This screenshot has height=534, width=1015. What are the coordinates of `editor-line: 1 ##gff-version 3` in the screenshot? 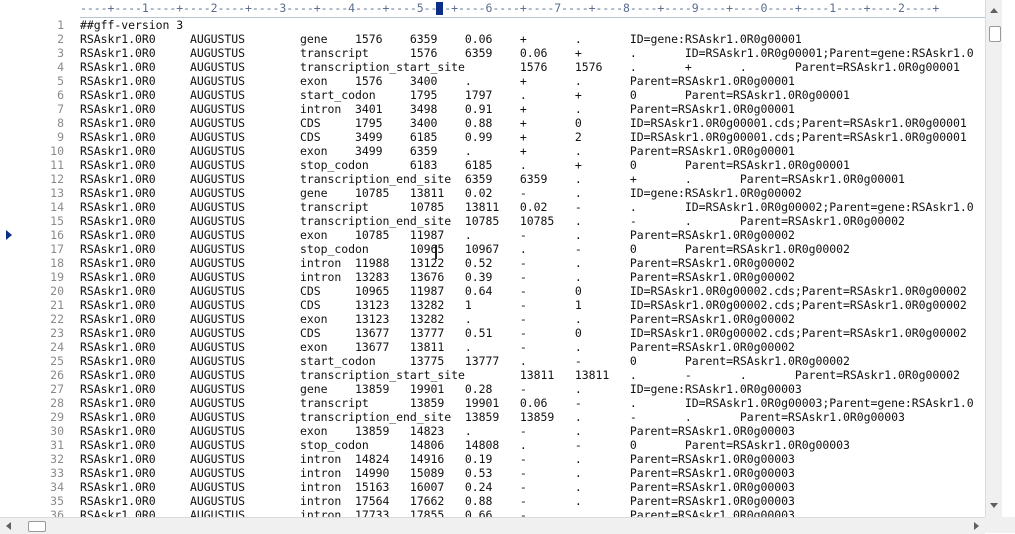 It's located at (492, 25).